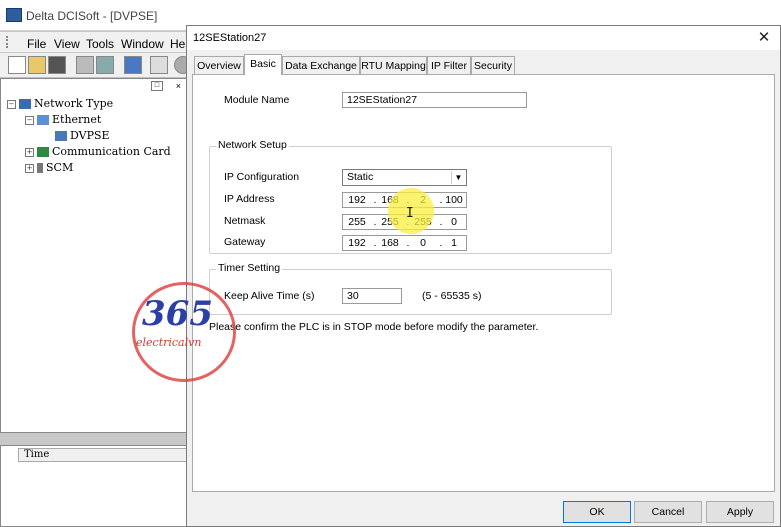  What do you see at coordinates (177, 314) in the screenshot?
I see `watermark-number: 365` at bounding box center [177, 314].